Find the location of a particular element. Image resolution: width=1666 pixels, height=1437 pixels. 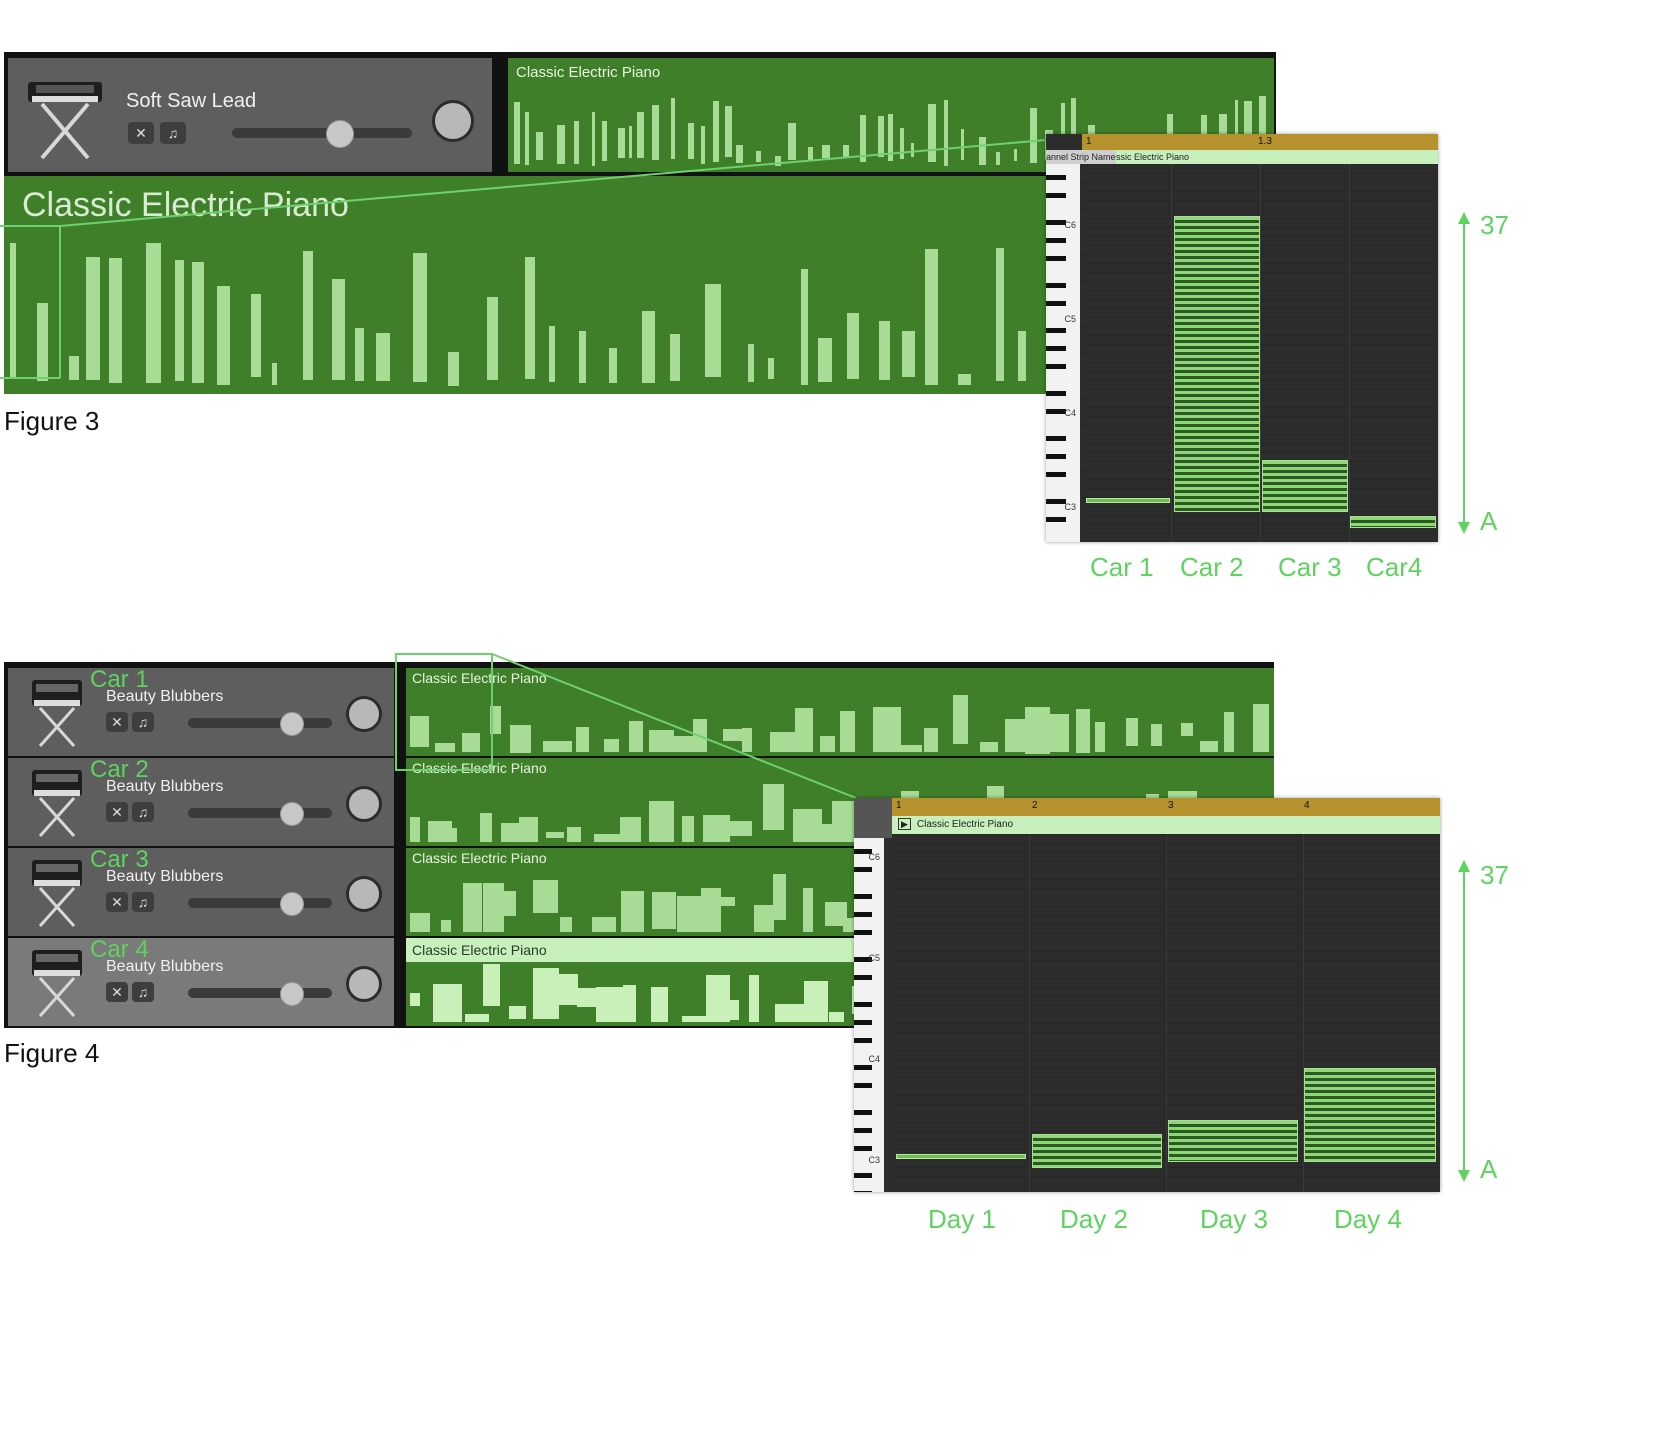

ruler-mark: 4 is located at coordinates (1307, 805).